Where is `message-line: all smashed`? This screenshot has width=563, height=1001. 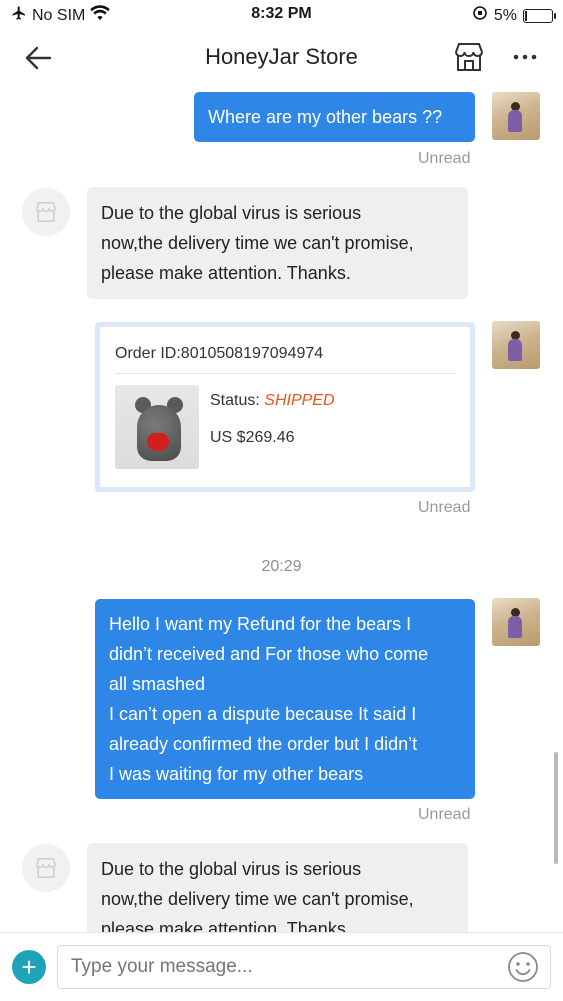
message-line: all smashed is located at coordinates (157, 684).